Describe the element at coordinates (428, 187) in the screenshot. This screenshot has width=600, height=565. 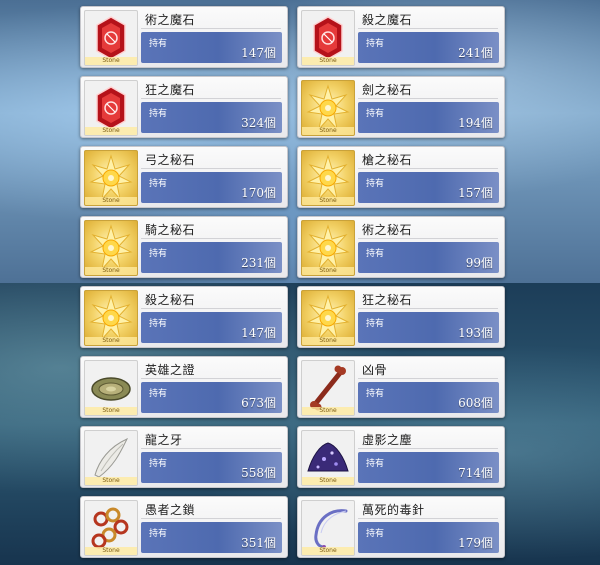
I see `quantity-panel: 持有 157個` at that location.